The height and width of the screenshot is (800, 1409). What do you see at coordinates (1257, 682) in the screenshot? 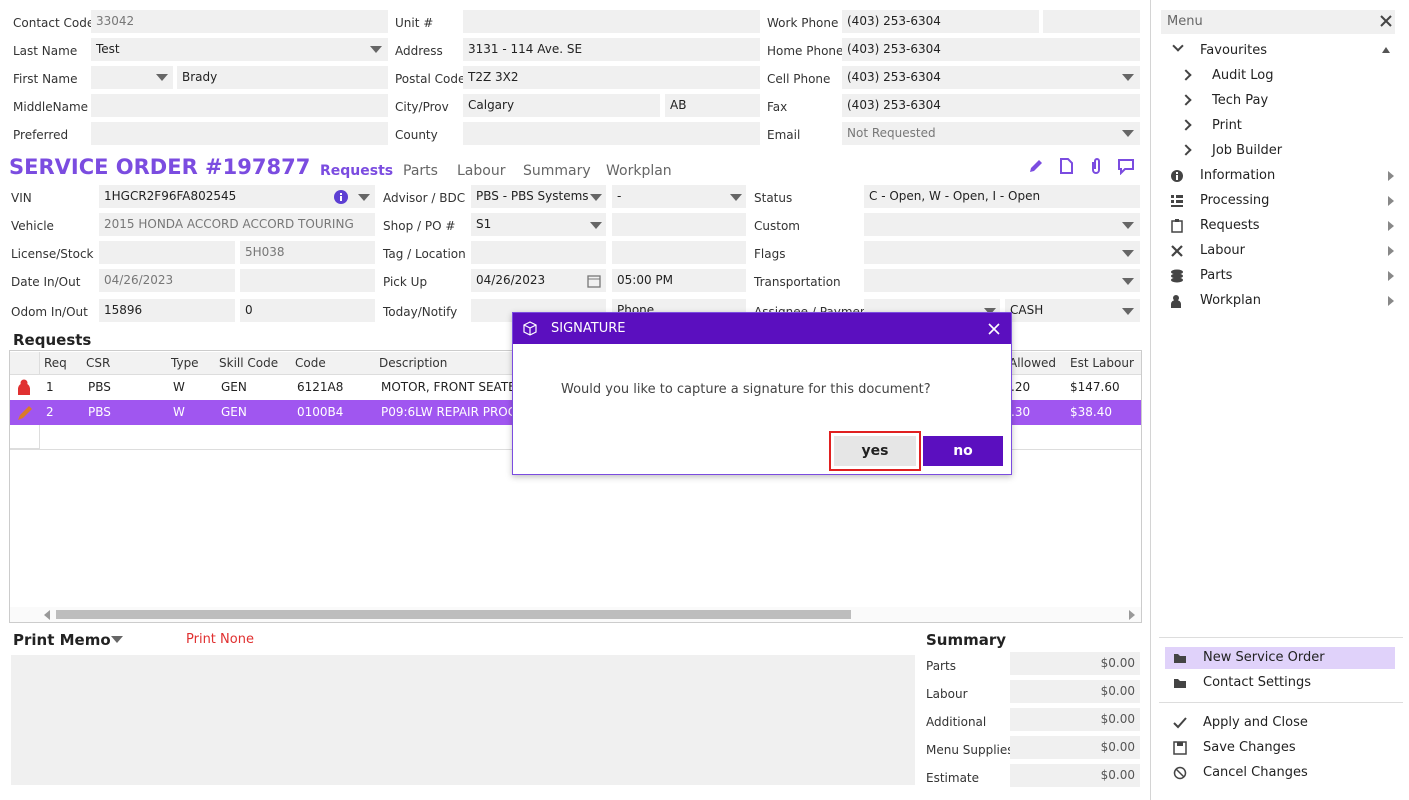
I see `contact-settings-button: Contact Settings` at bounding box center [1257, 682].